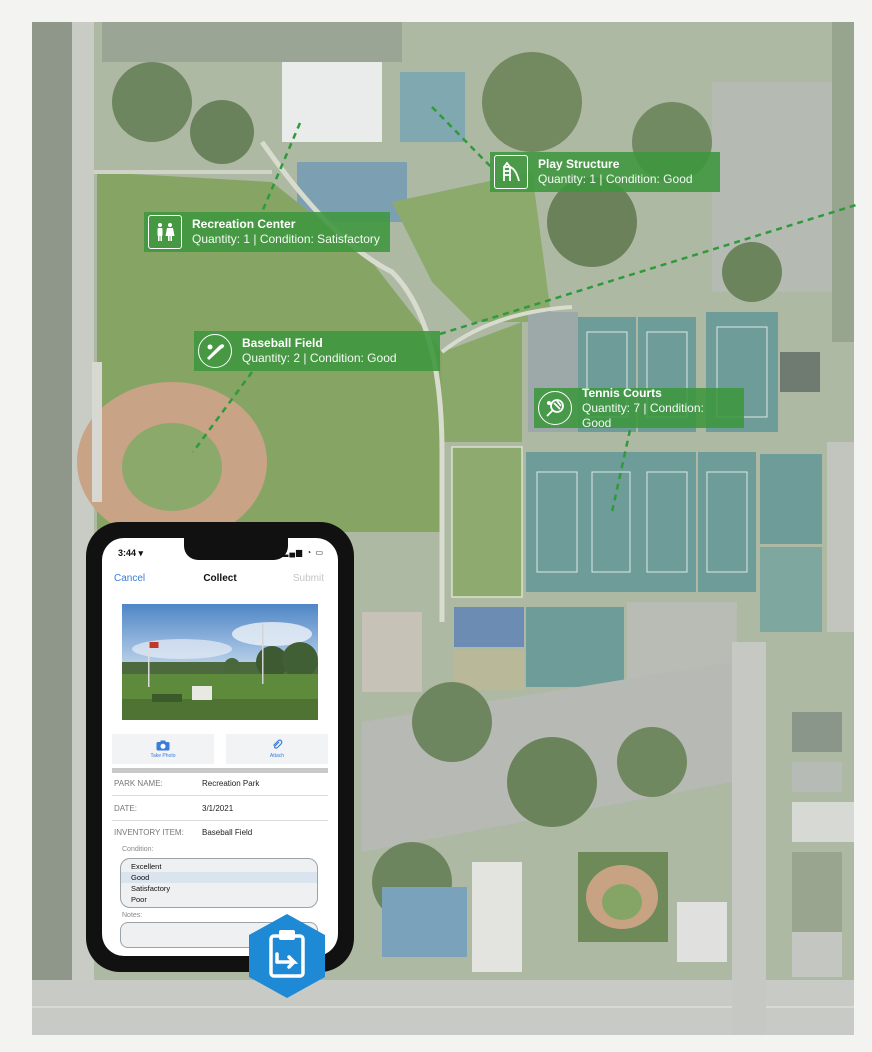 The width and height of the screenshot is (872, 1052). Describe the element at coordinates (219, 877) in the screenshot. I see `condition-option-selected: Good` at that location.